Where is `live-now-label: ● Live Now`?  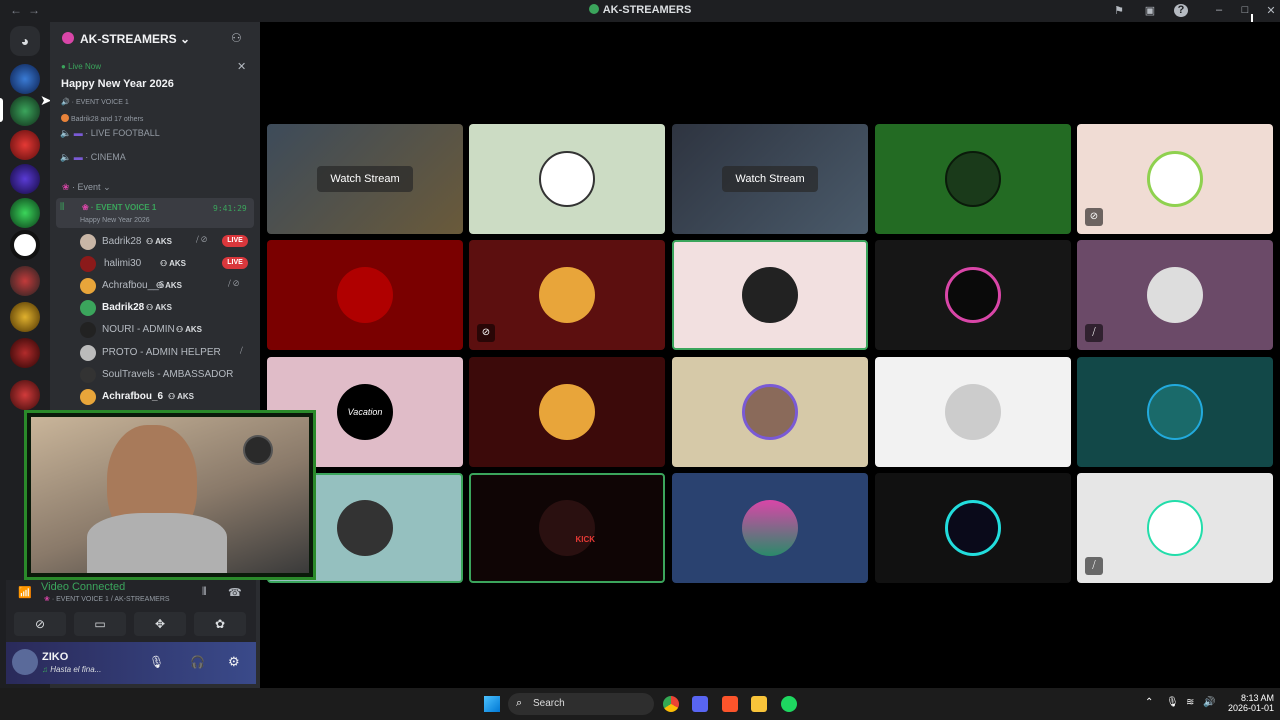
live-now-label: ● Live Now is located at coordinates (81, 66).